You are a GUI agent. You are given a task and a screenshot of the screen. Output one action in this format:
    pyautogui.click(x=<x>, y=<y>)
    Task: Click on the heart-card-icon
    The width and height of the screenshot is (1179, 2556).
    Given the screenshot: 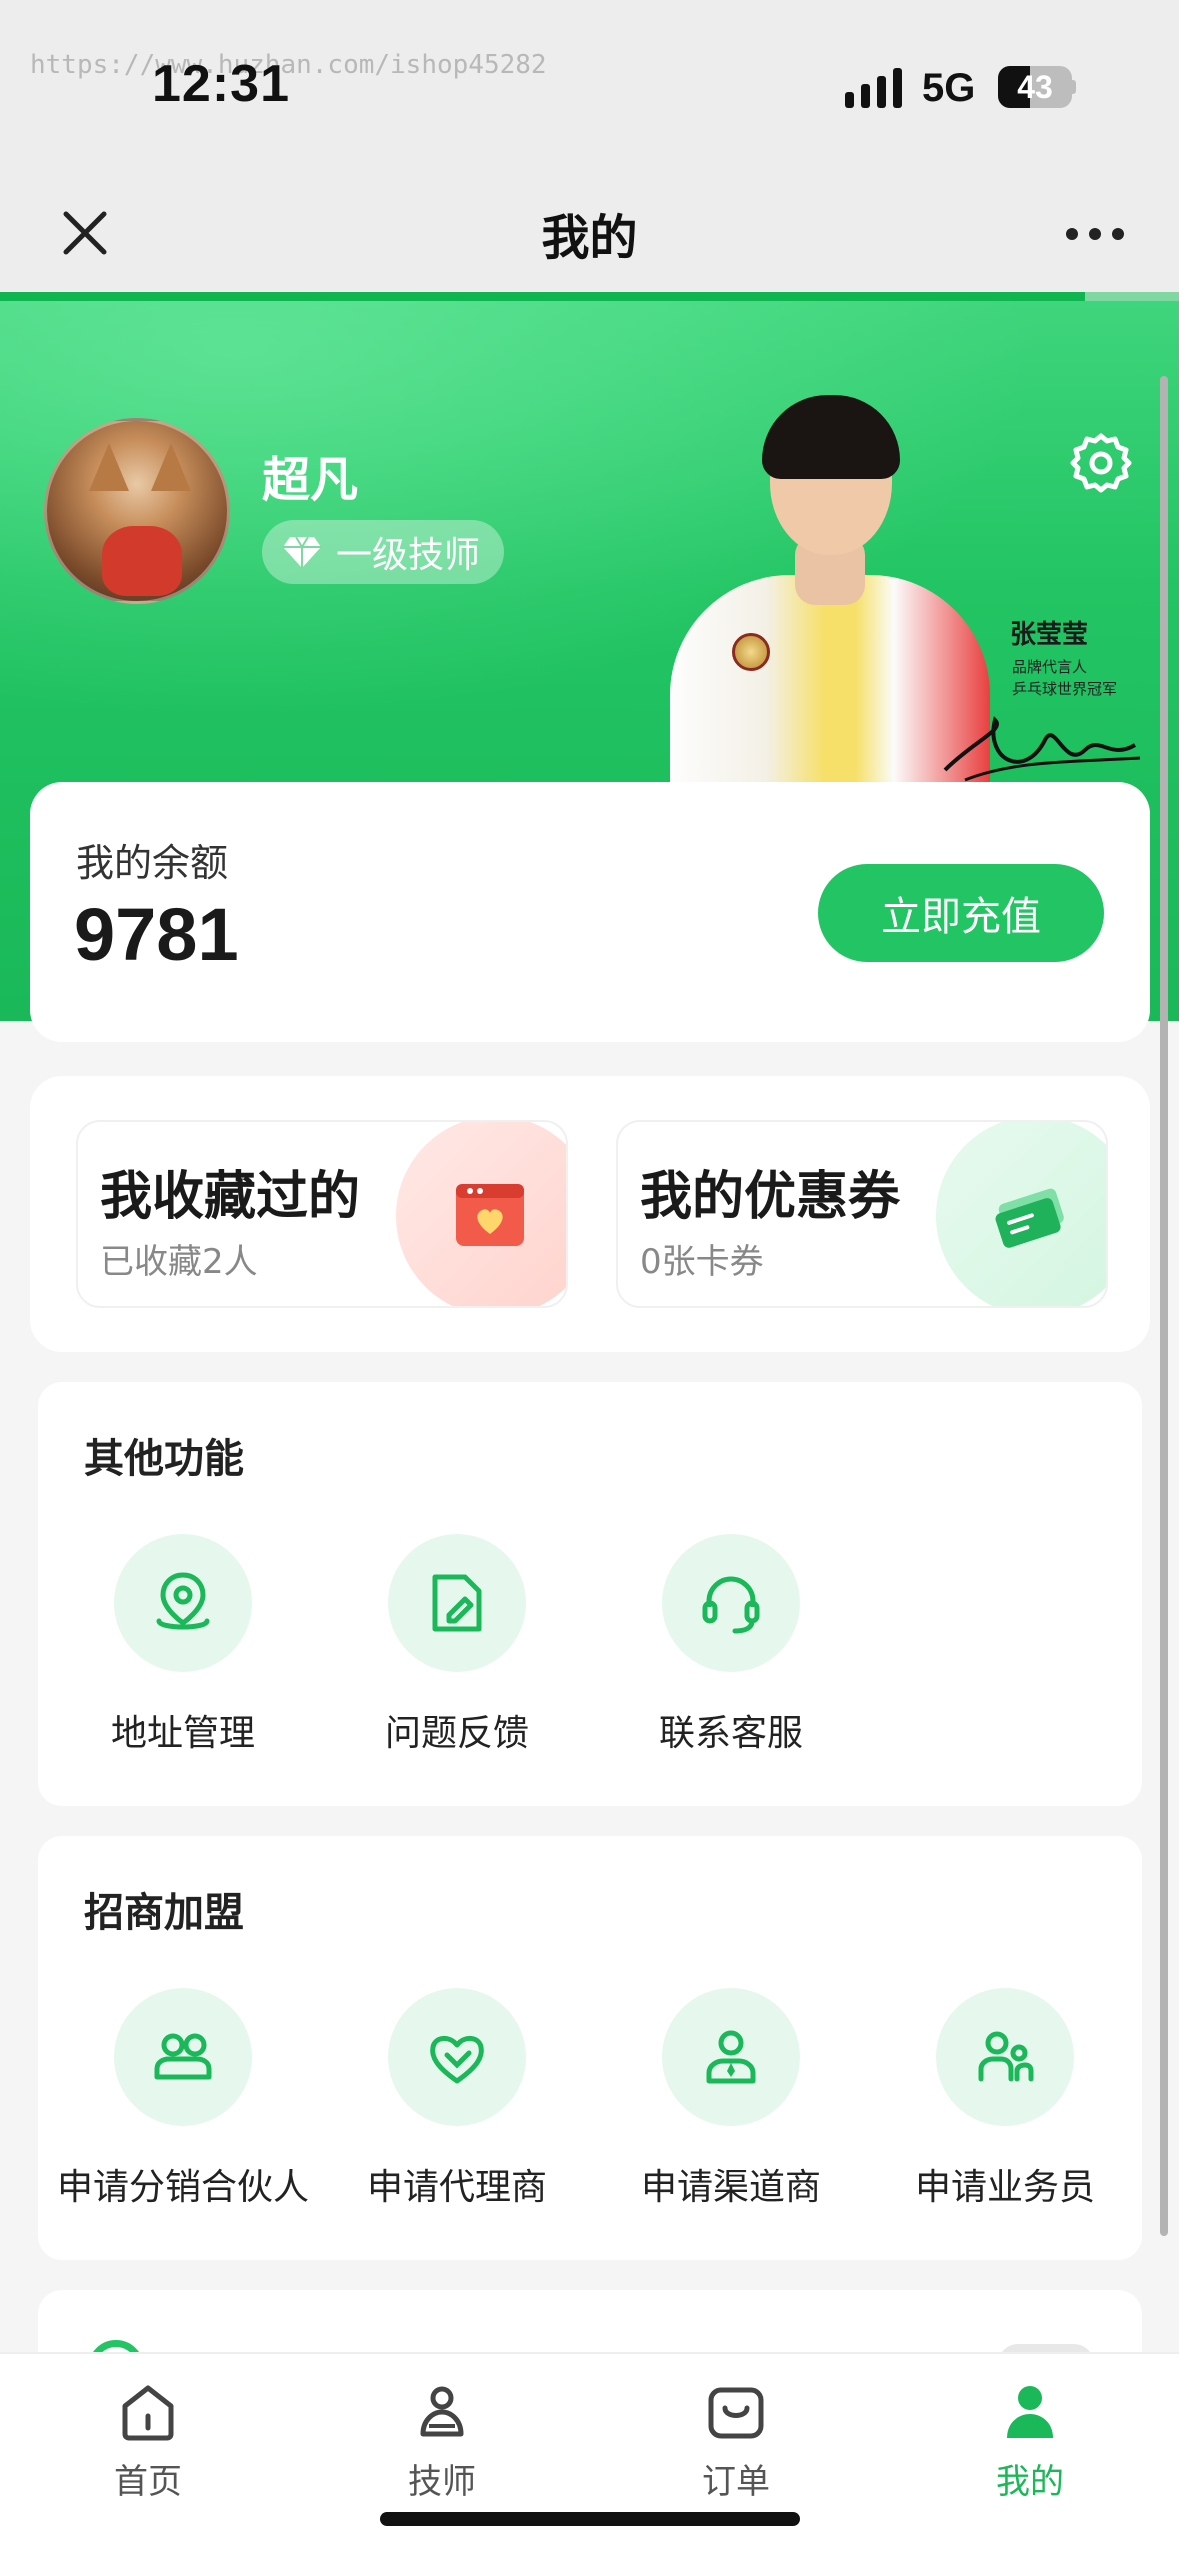 What is the action you would take?
    pyautogui.click(x=490, y=1215)
    